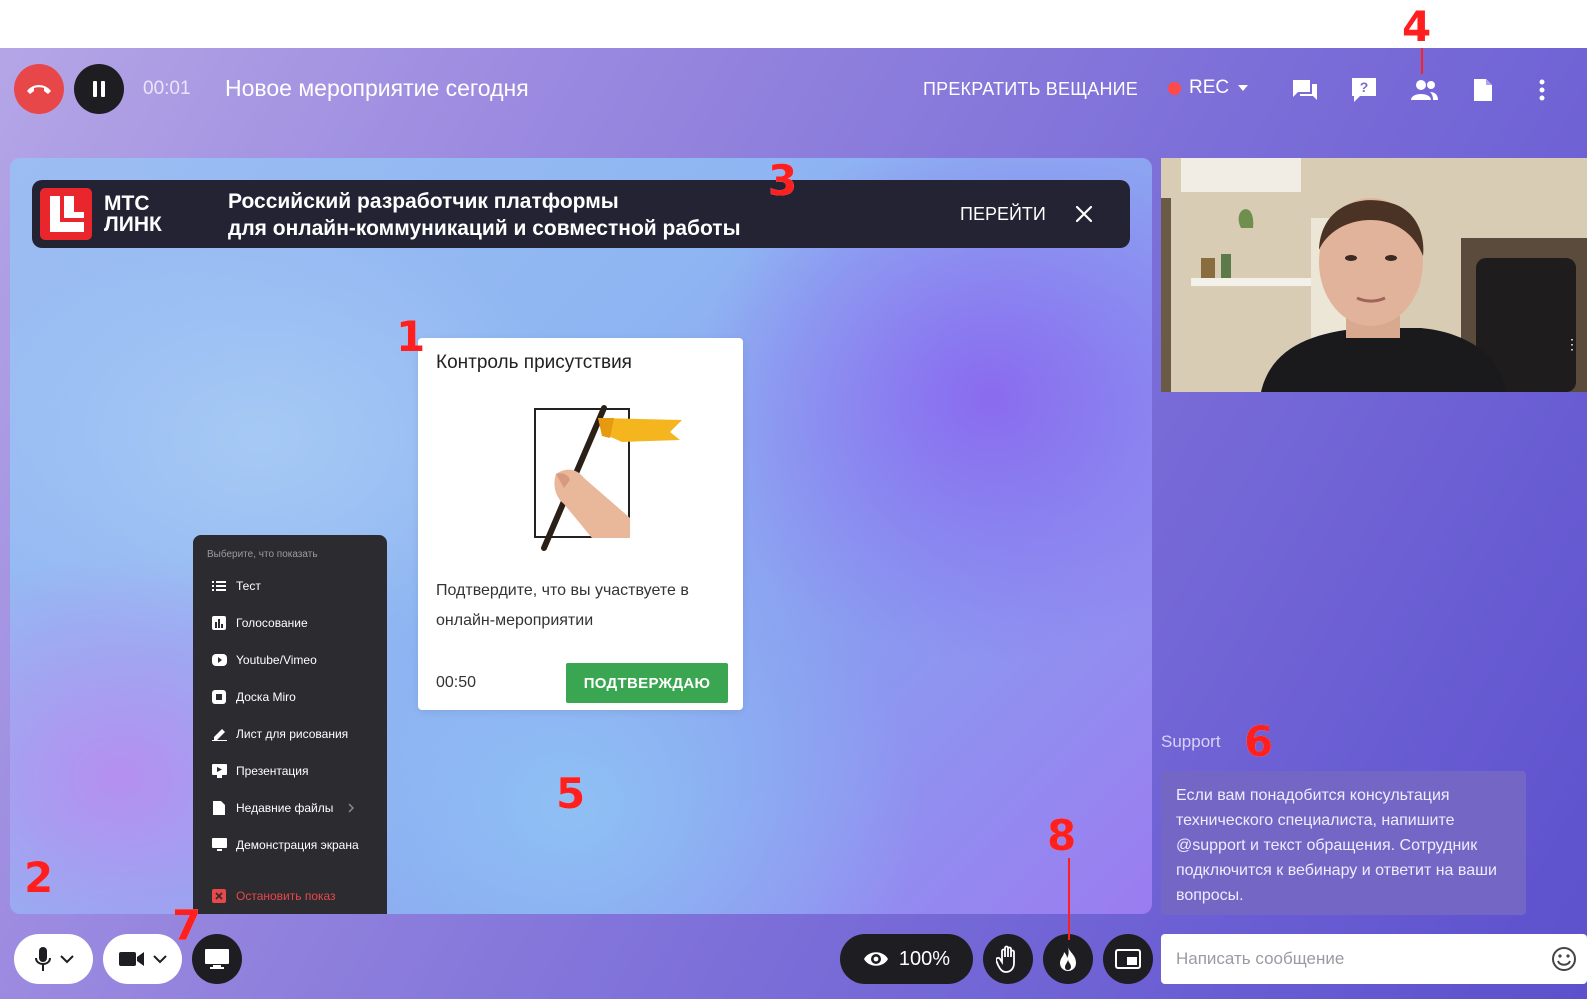 The image size is (1587, 999). Describe the element at coordinates (1374, 959) in the screenshot. I see `message-input: Написать сообщение` at that location.